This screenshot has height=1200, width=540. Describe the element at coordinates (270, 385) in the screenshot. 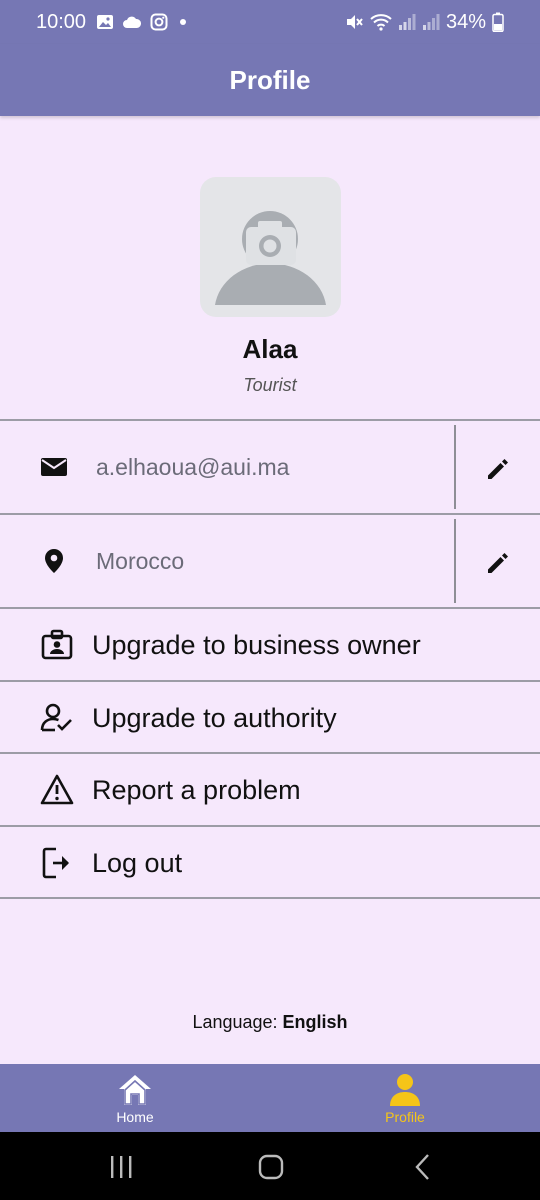

I see `profile-role: Tourist` at that location.